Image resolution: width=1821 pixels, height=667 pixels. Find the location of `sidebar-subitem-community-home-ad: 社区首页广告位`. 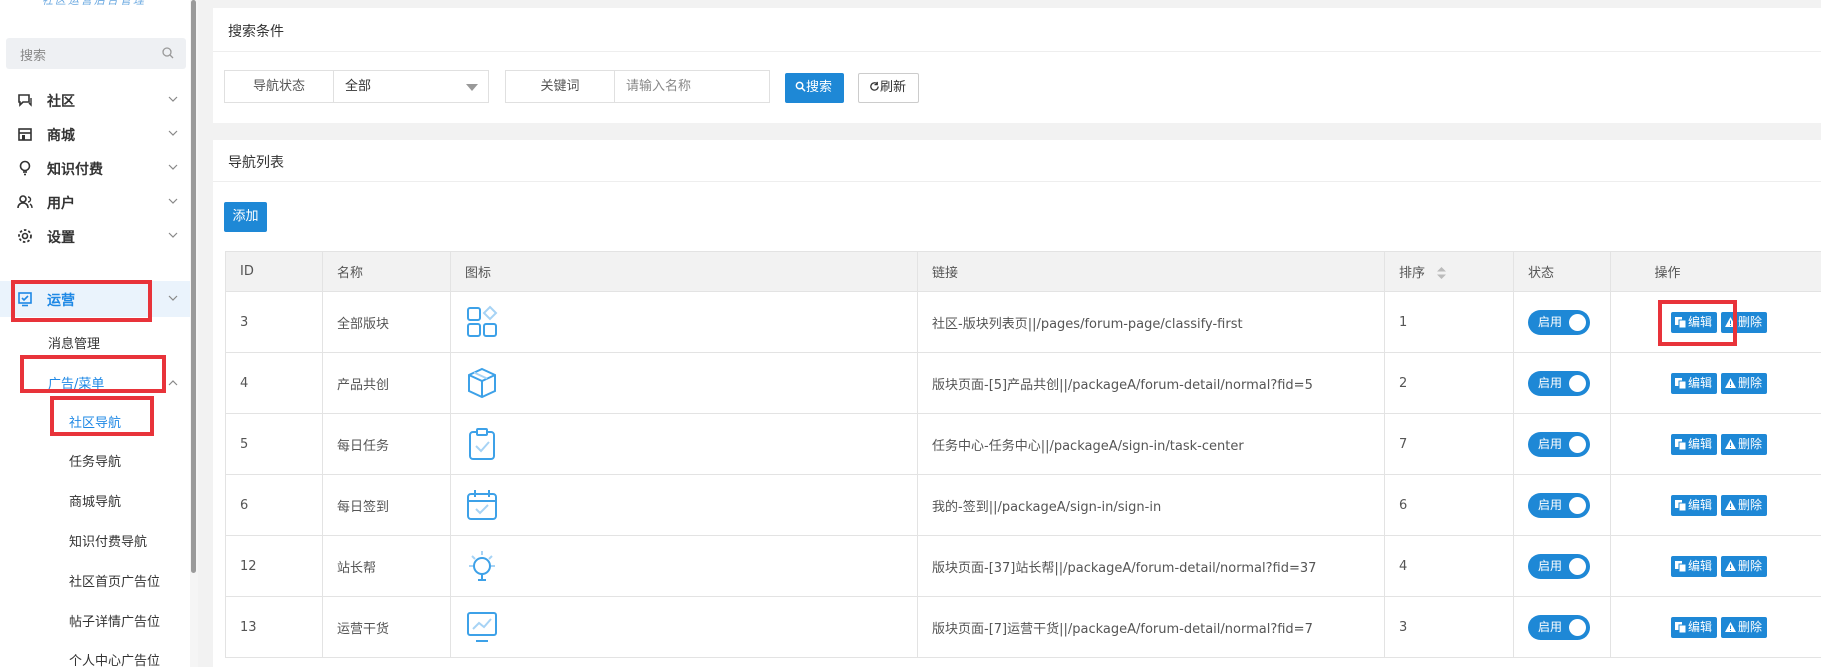

sidebar-subitem-community-home-ad: 社区首页广告位 is located at coordinates (95, 580).